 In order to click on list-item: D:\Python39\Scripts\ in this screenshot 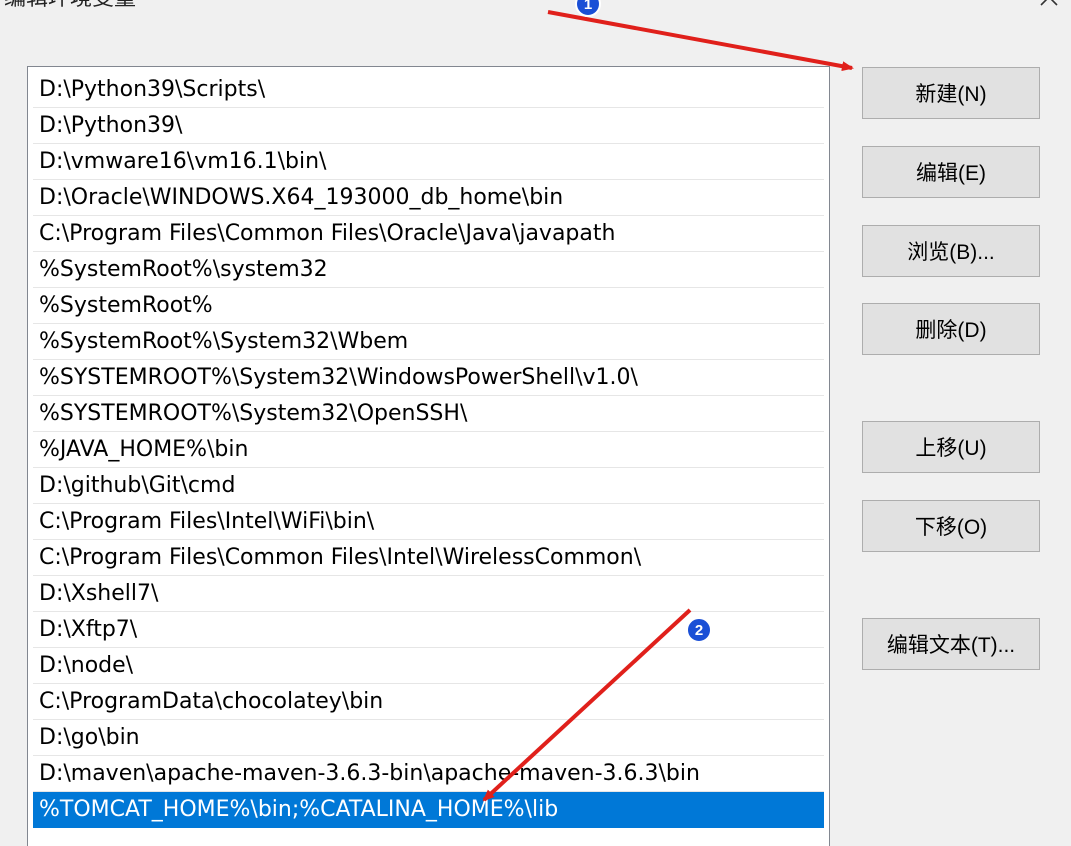, I will do `click(428, 90)`.